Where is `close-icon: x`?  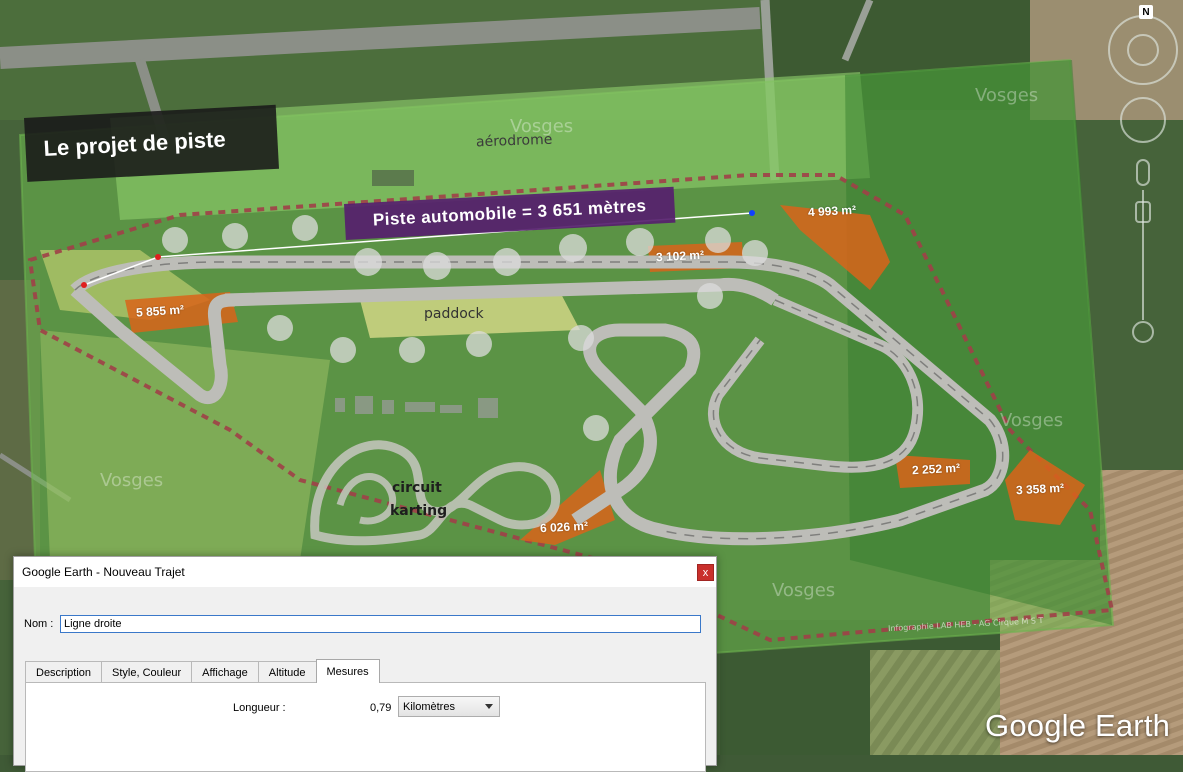 close-icon: x is located at coordinates (705, 572).